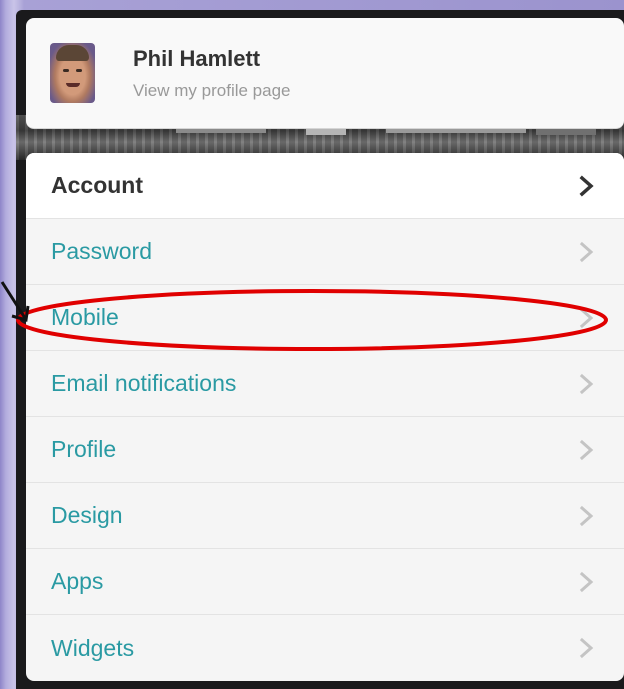  Describe the element at coordinates (72, 73) in the screenshot. I see `avatar` at that location.